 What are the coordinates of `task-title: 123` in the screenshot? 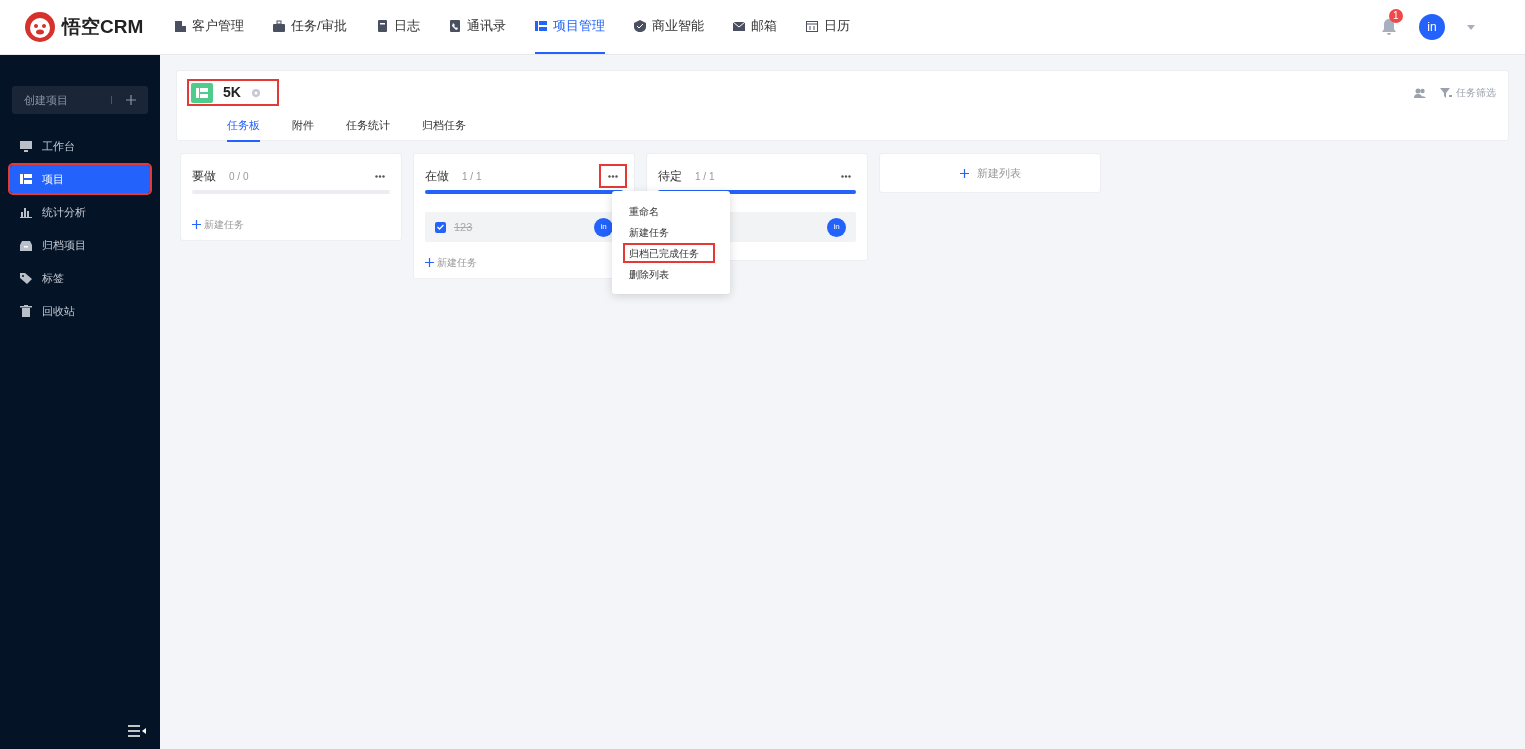 It's located at (463, 227).